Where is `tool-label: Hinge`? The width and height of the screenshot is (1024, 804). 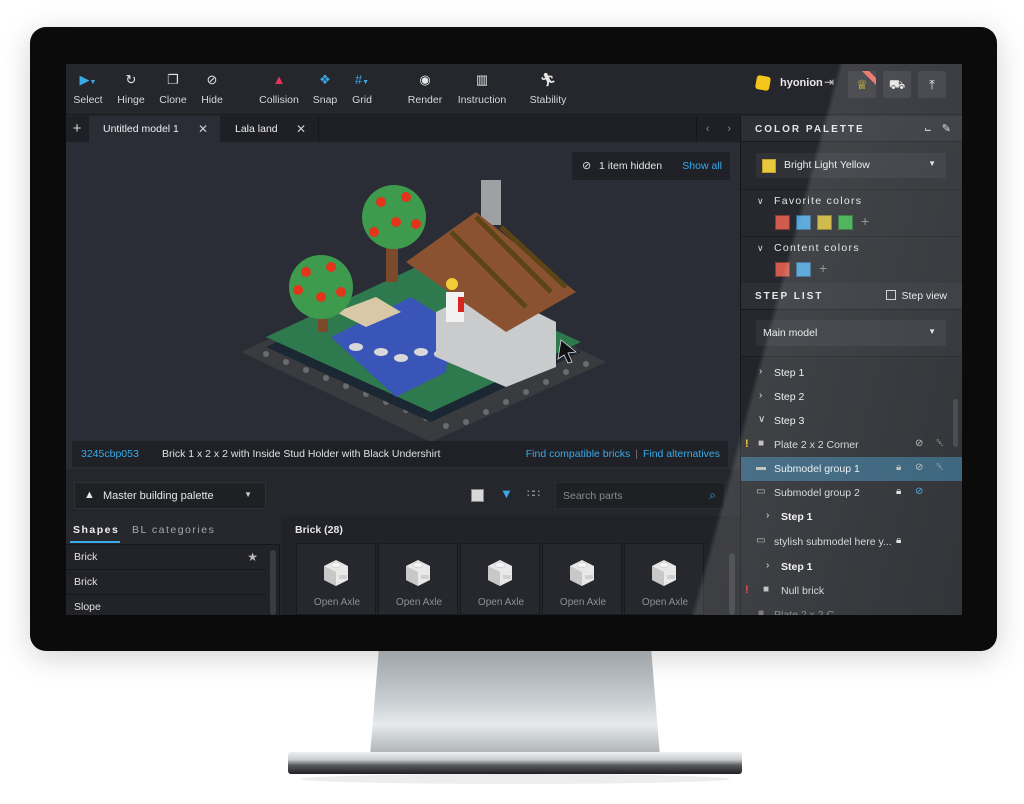 tool-label: Hinge is located at coordinates (131, 100).